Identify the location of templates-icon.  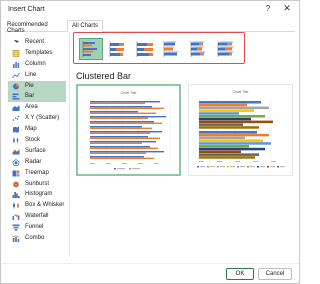
(16, 53).